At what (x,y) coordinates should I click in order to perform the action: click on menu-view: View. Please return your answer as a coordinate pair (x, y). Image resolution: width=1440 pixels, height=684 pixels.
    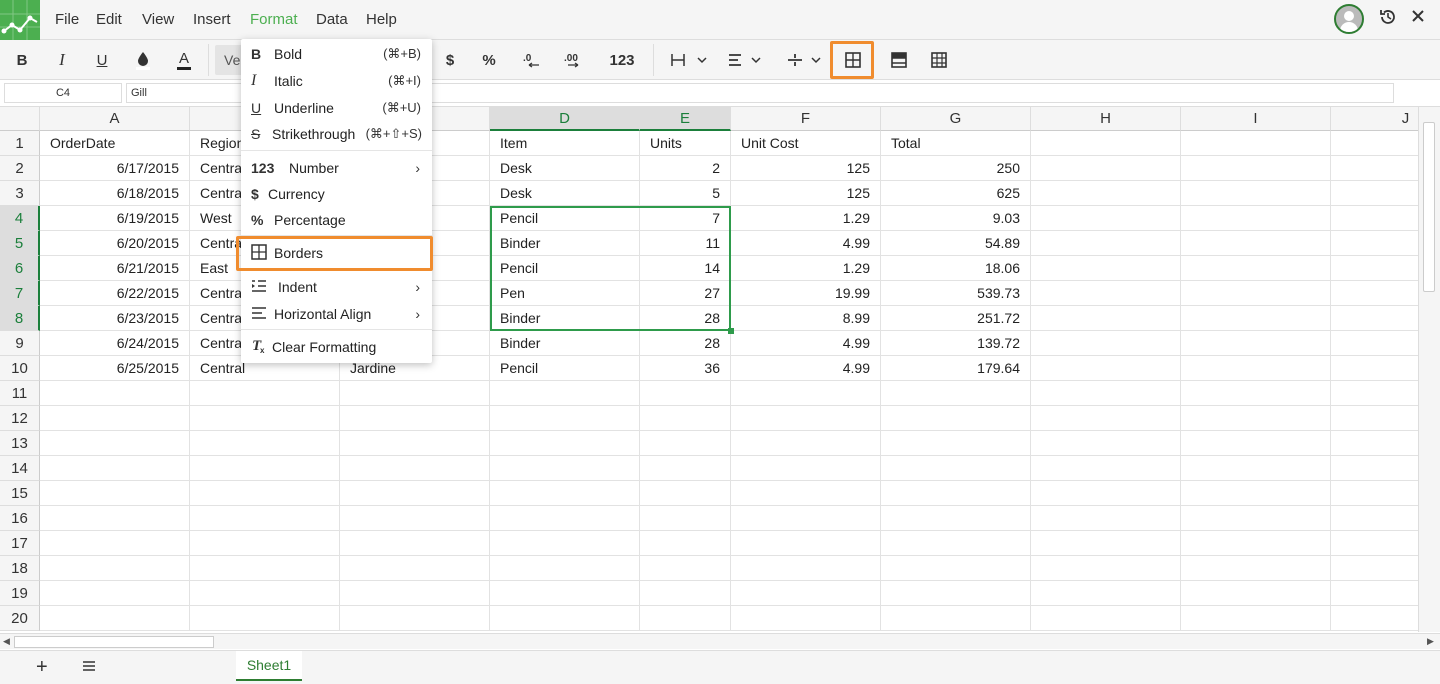
    Looking at the image, I should click on (158, 19).